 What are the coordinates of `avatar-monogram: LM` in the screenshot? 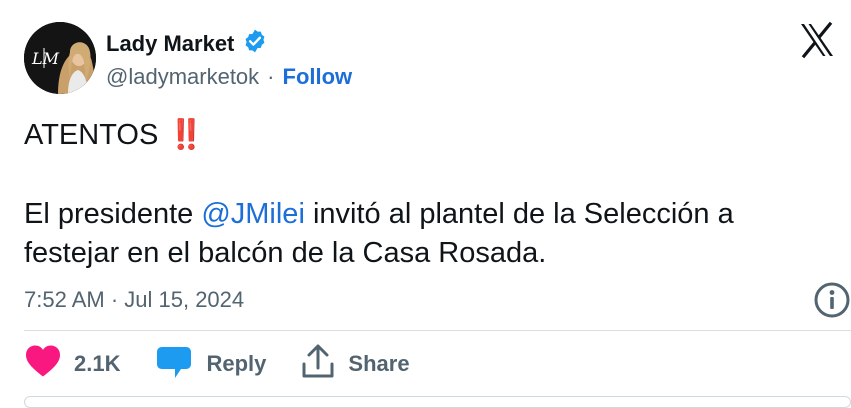 It's located at (45, 58).